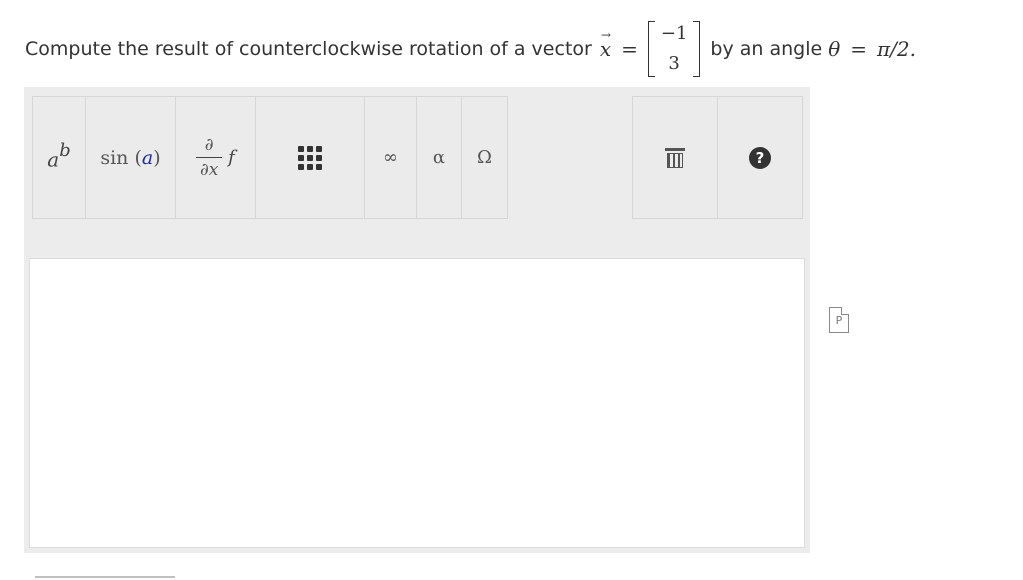 Image resolution: width=1023 pixels, height=580 pixels. I want to click on preview-icon: P, so click(839, 320).